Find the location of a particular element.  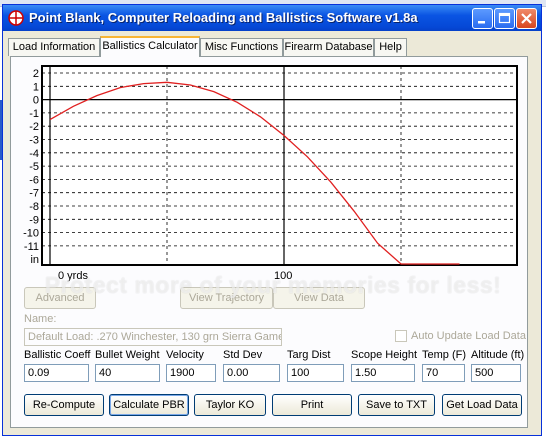

y-tick-label: -8 is located at coordinates (34, 207).